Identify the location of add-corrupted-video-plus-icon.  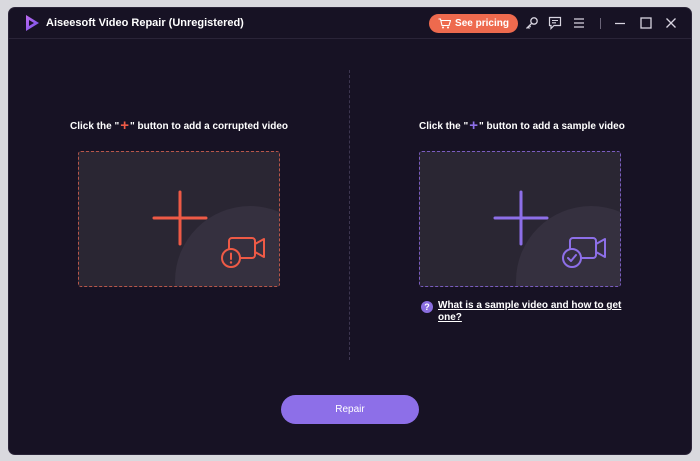
(180, 218).